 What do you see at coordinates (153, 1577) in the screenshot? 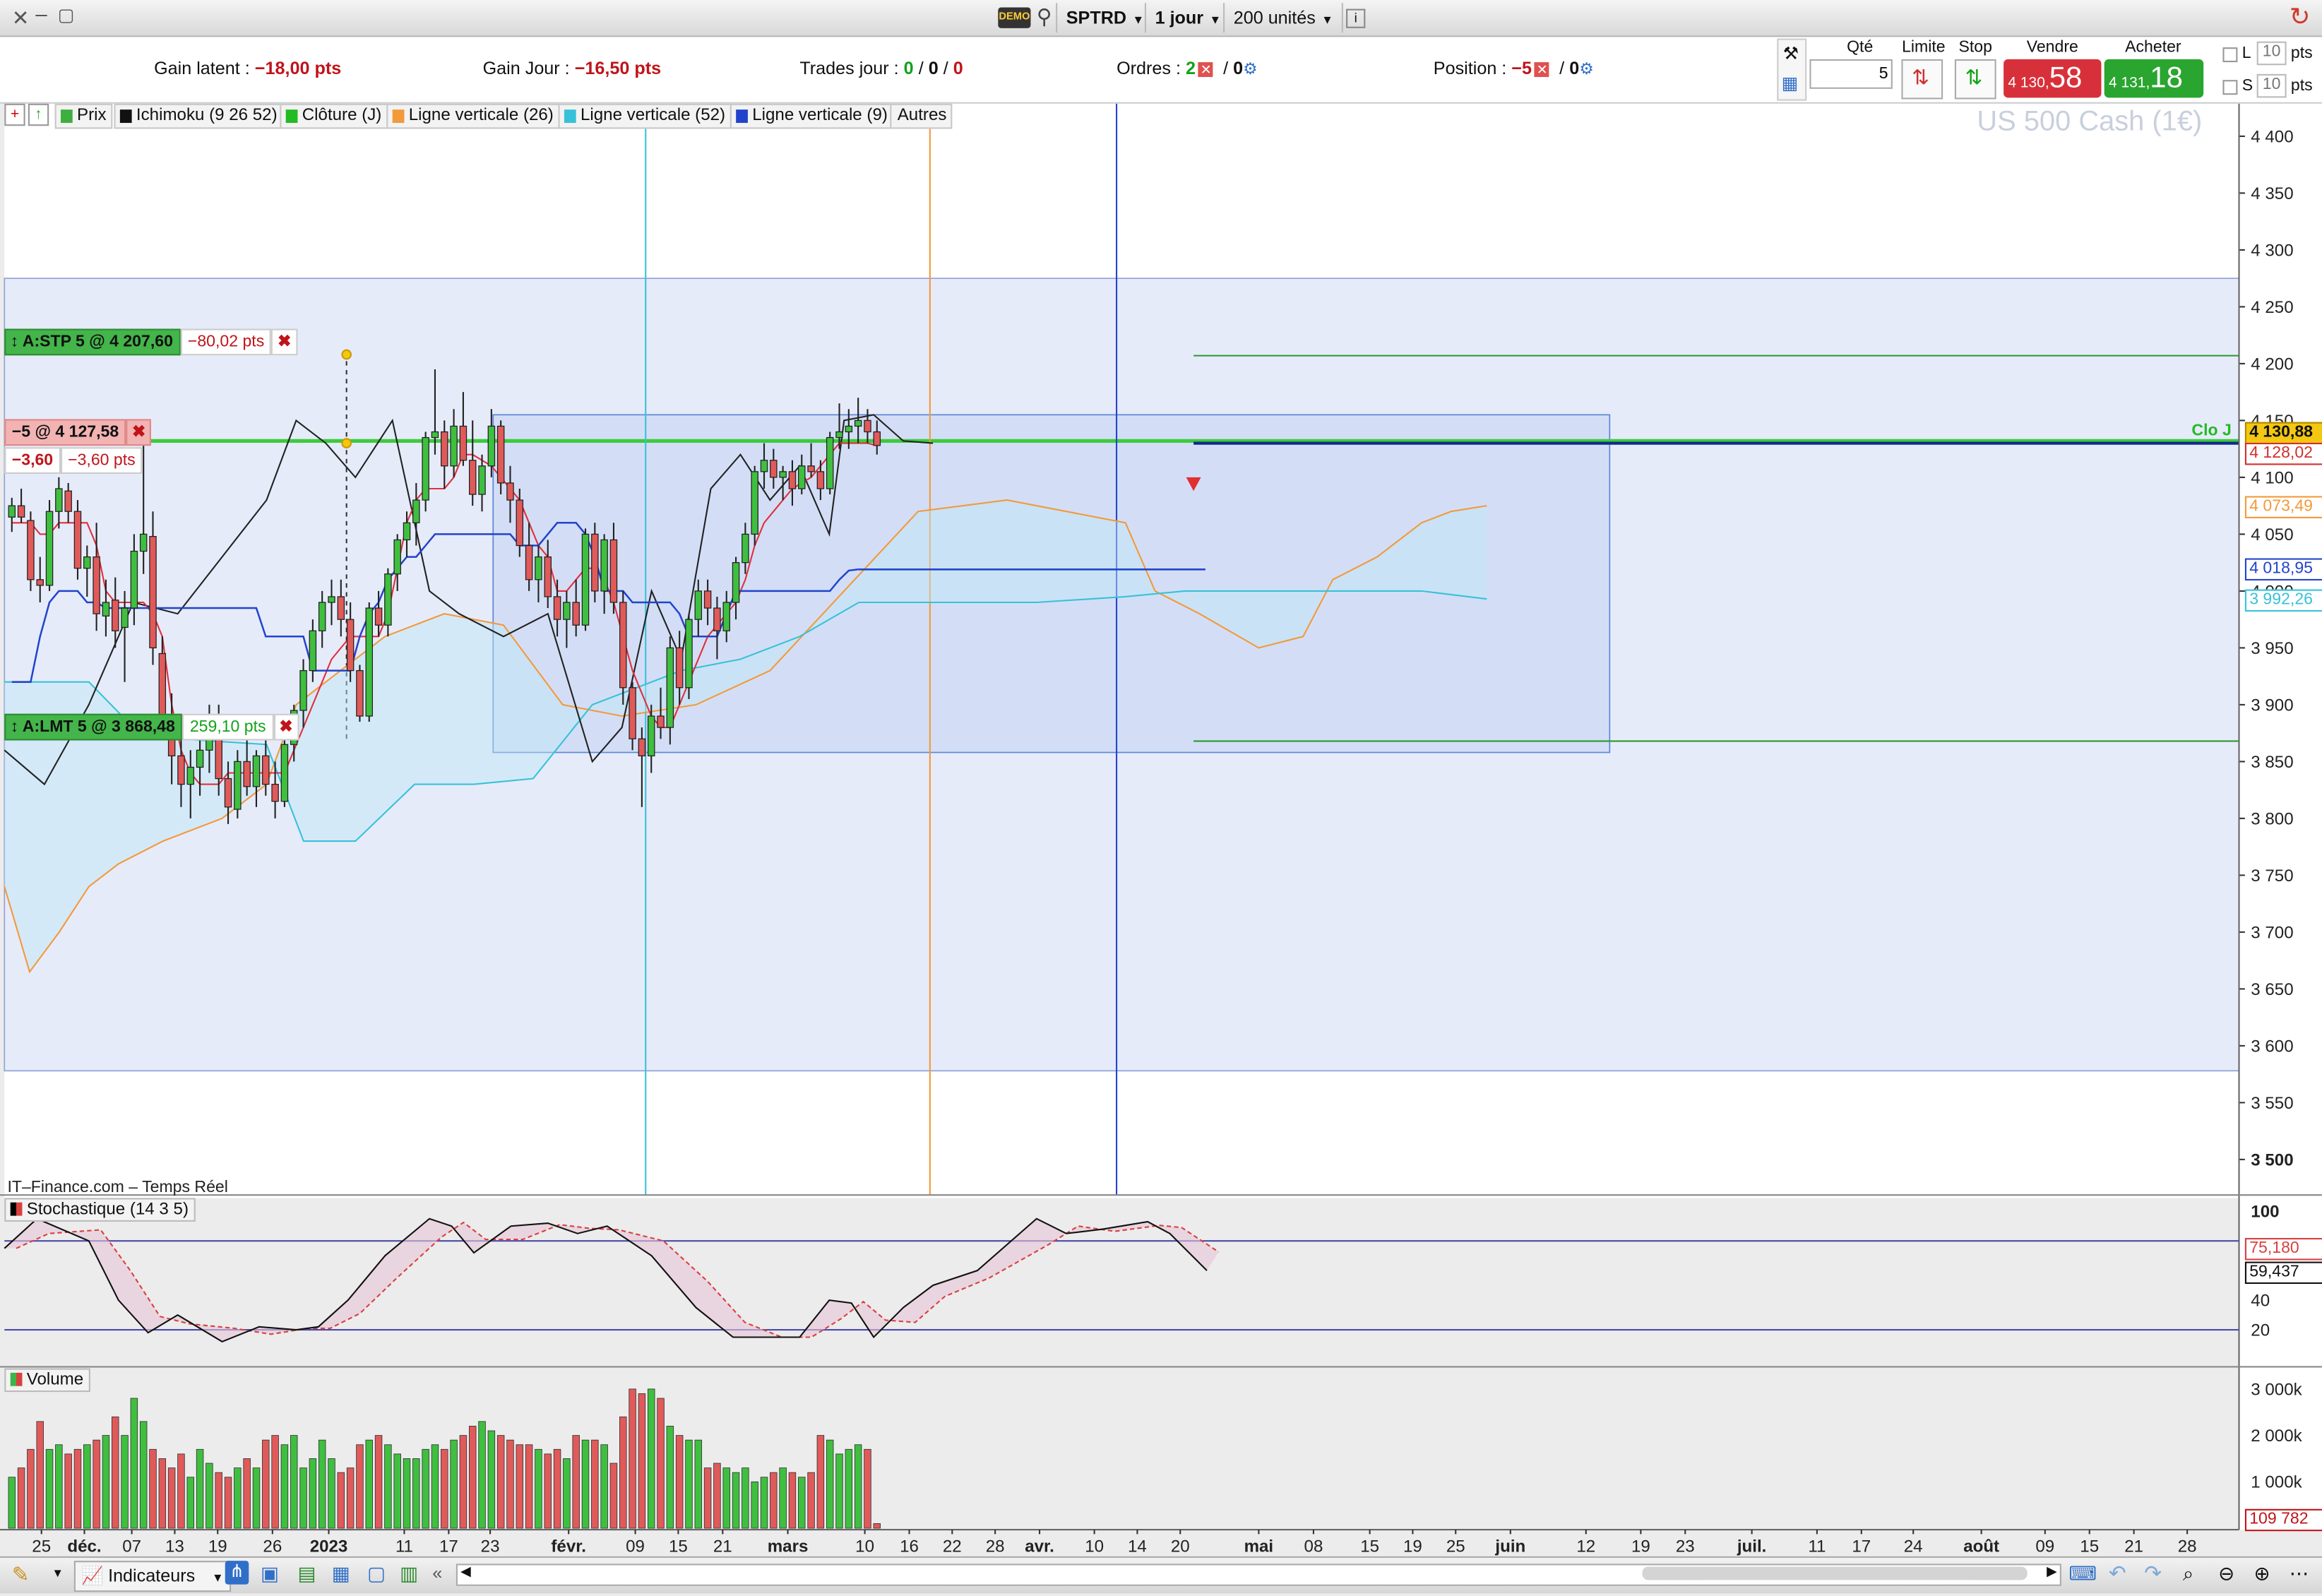
I see `indicators-button: 📈 Indicateurs ▼` at bounding box center [153, 1577].